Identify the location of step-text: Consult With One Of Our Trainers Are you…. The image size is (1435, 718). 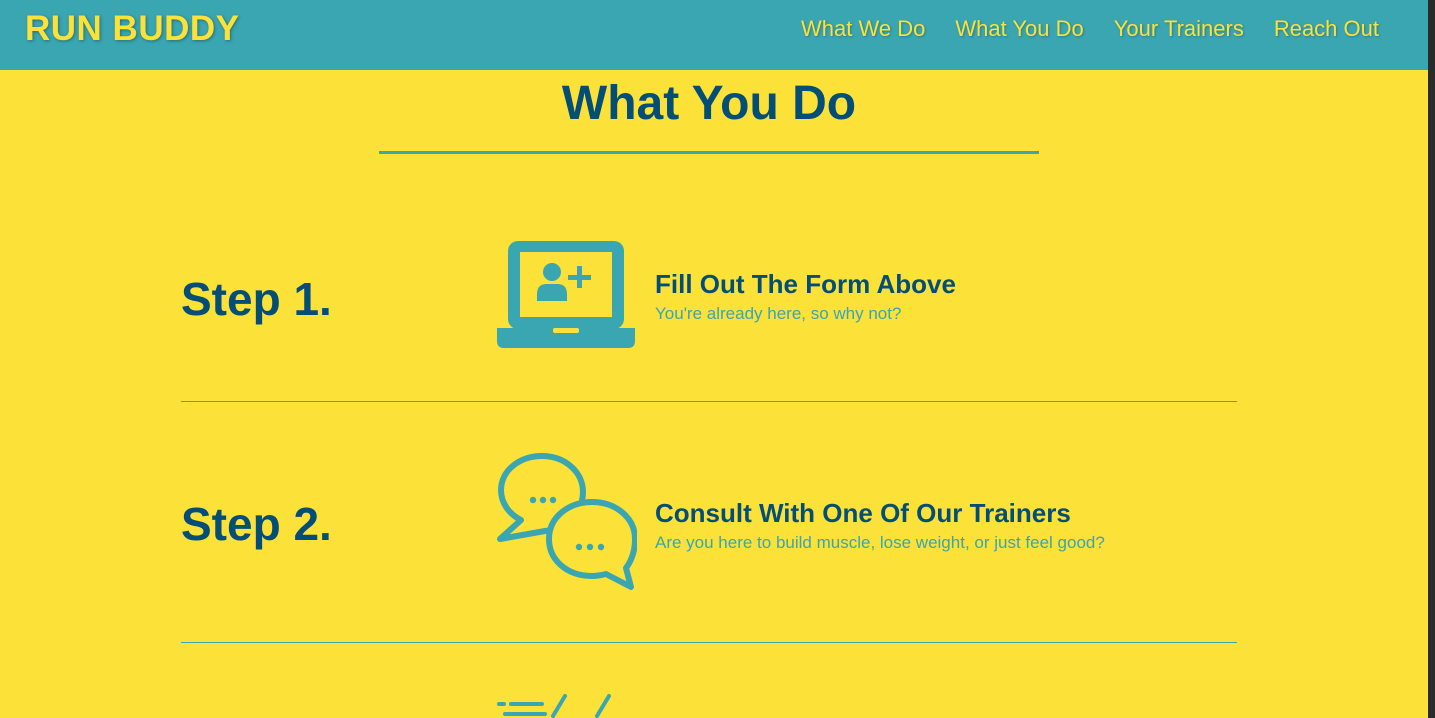
(880, 525).